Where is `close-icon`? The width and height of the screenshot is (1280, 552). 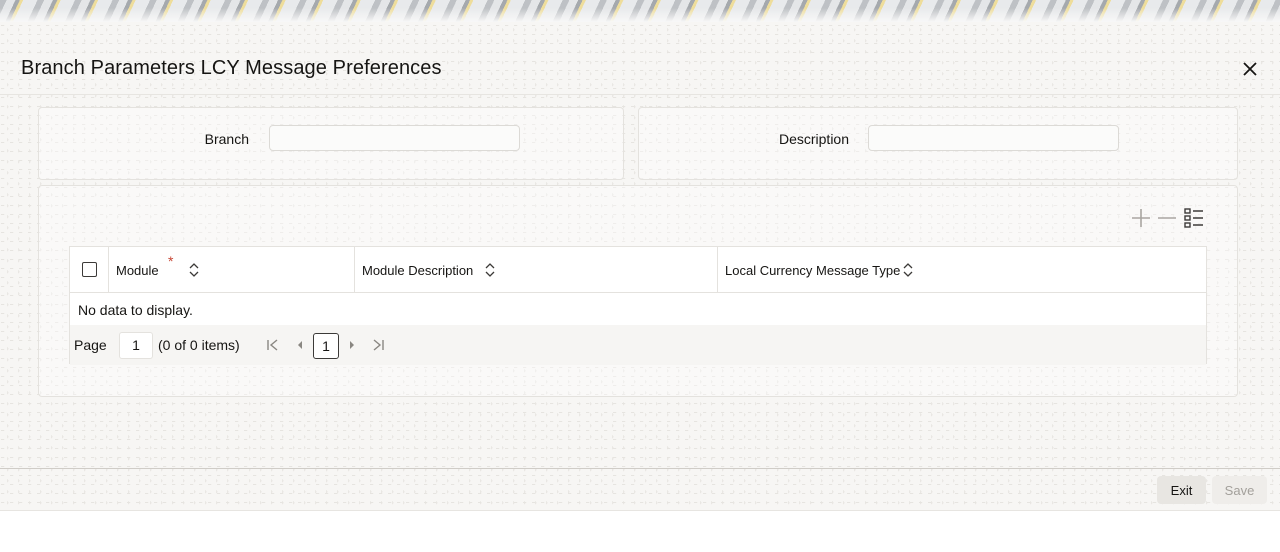
close-icon is located at coordinates (1250, 69).